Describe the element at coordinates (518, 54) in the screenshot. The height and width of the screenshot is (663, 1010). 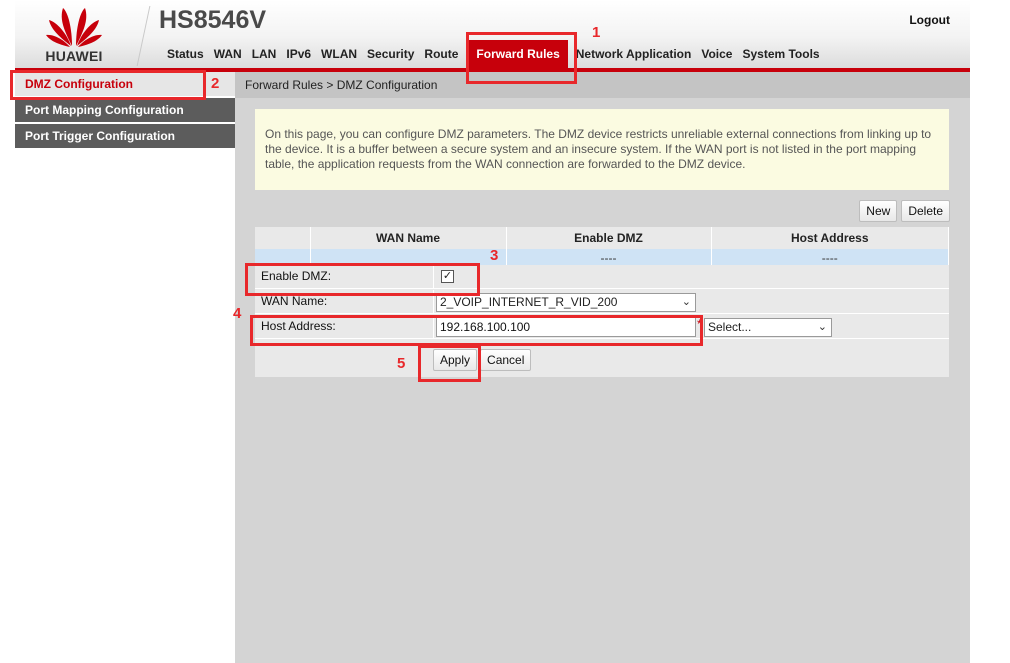
I see `nav-forward-rules: Forward Rules` at that location.